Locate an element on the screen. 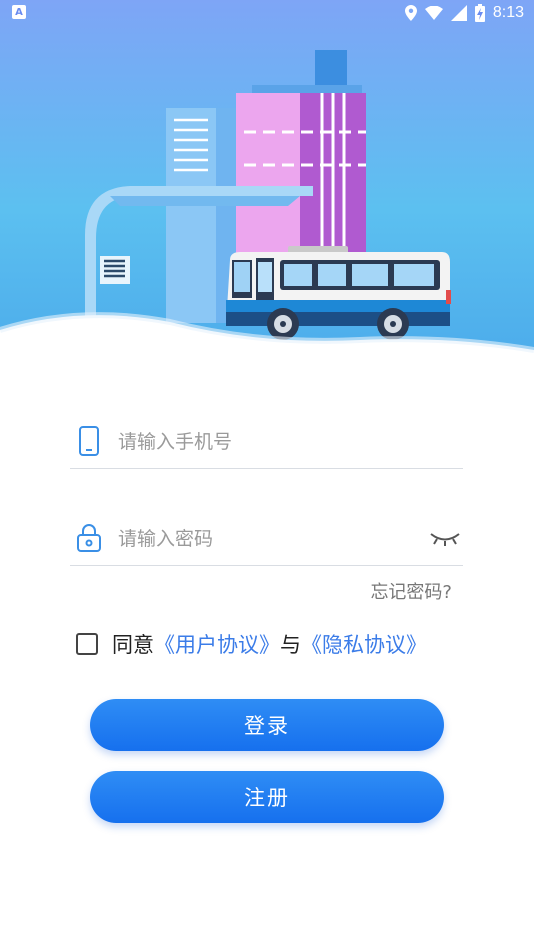 This screenshot has width=534, height=950. signal-icon is located at coordinates (458, 13).